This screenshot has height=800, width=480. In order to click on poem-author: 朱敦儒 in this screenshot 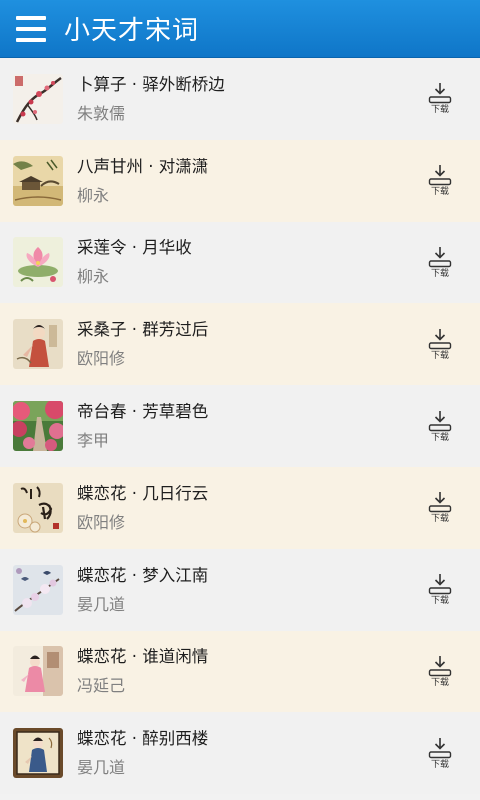, I will do `click(101, 113)`.